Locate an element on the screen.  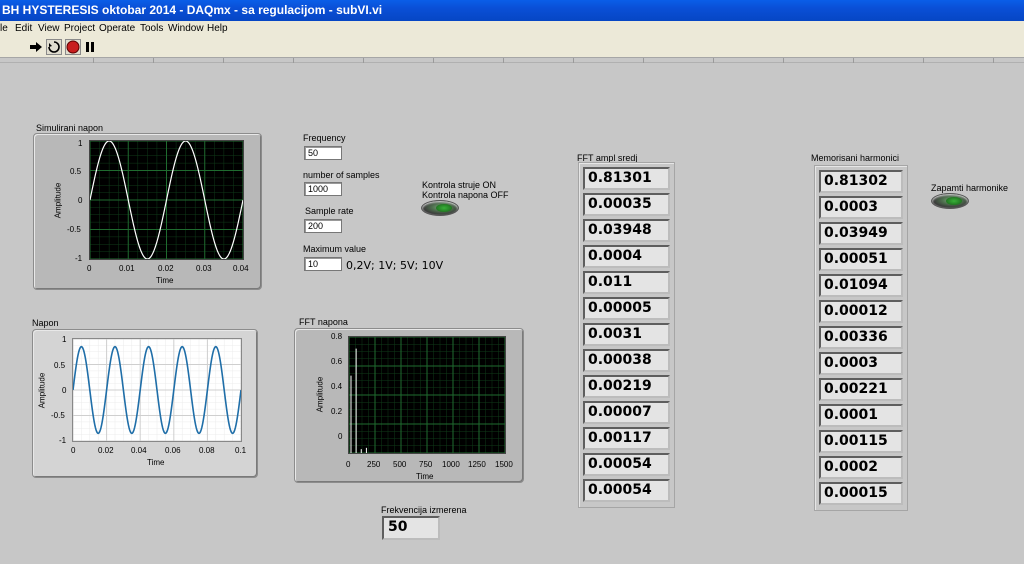
kontrola-label-1: Kontrola struje ON is located at coordinates (459, 185).